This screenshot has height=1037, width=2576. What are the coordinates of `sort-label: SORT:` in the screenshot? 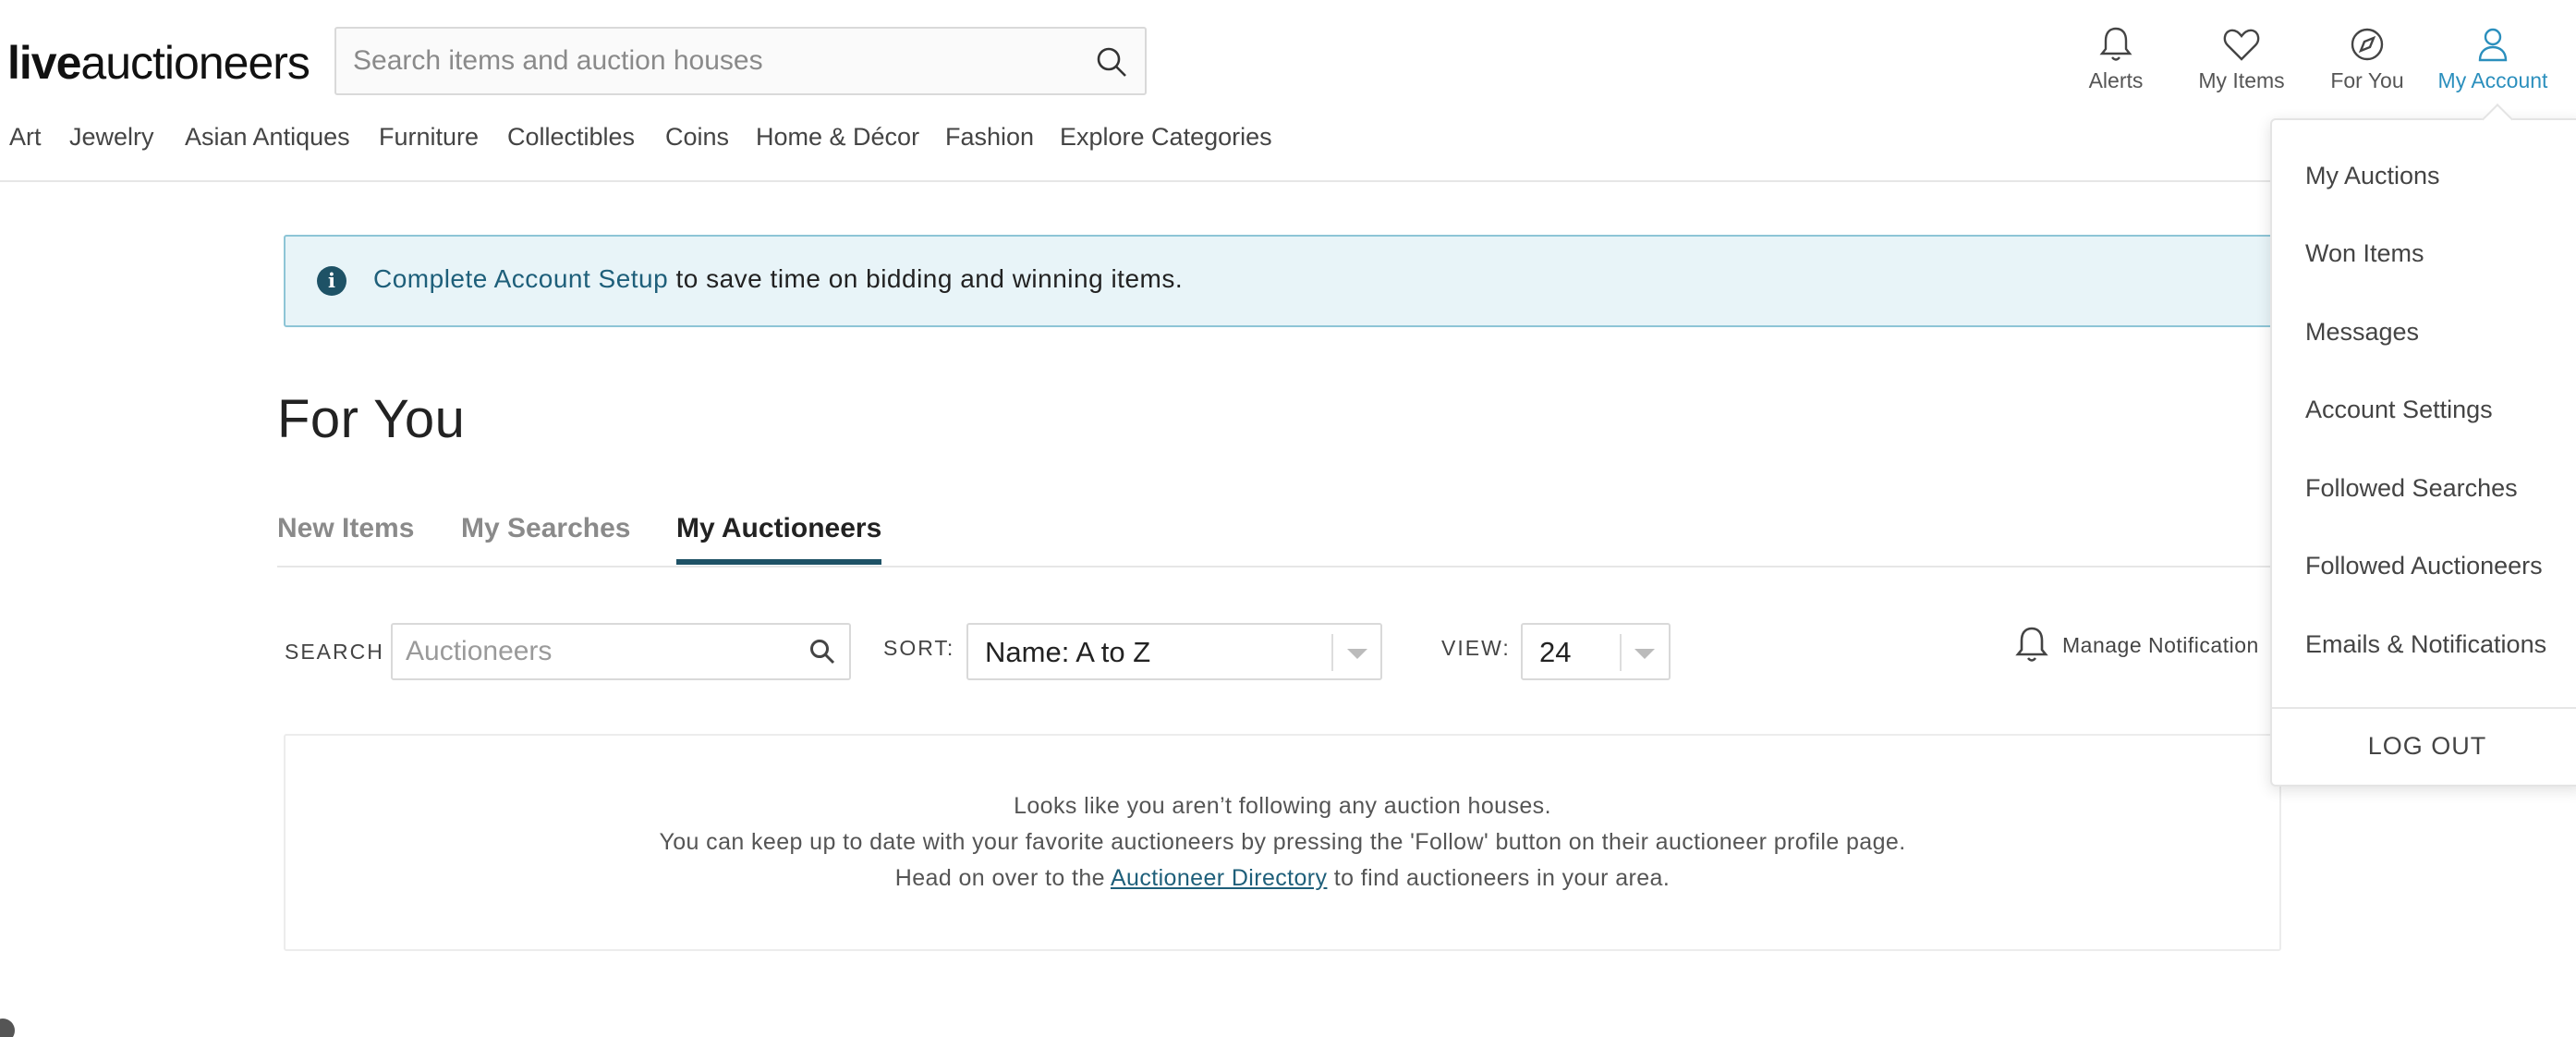 It's located at (919, 648).